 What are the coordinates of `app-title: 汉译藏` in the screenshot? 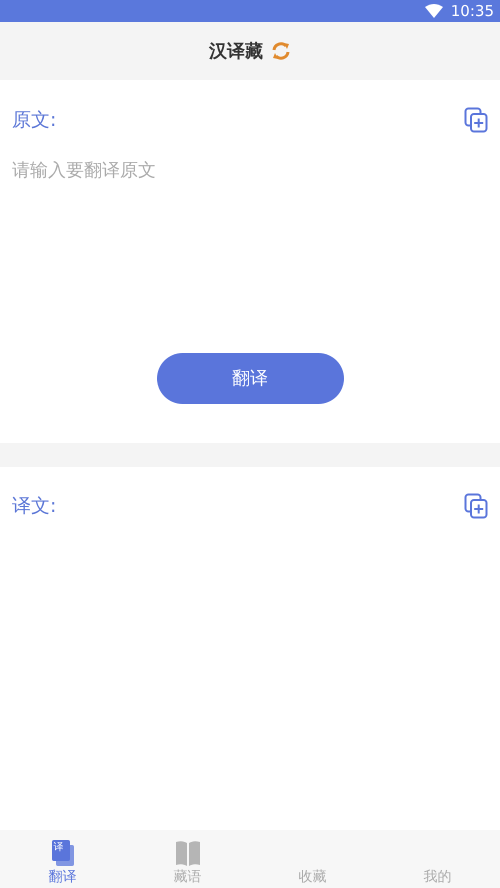 It's located at (236, 52).